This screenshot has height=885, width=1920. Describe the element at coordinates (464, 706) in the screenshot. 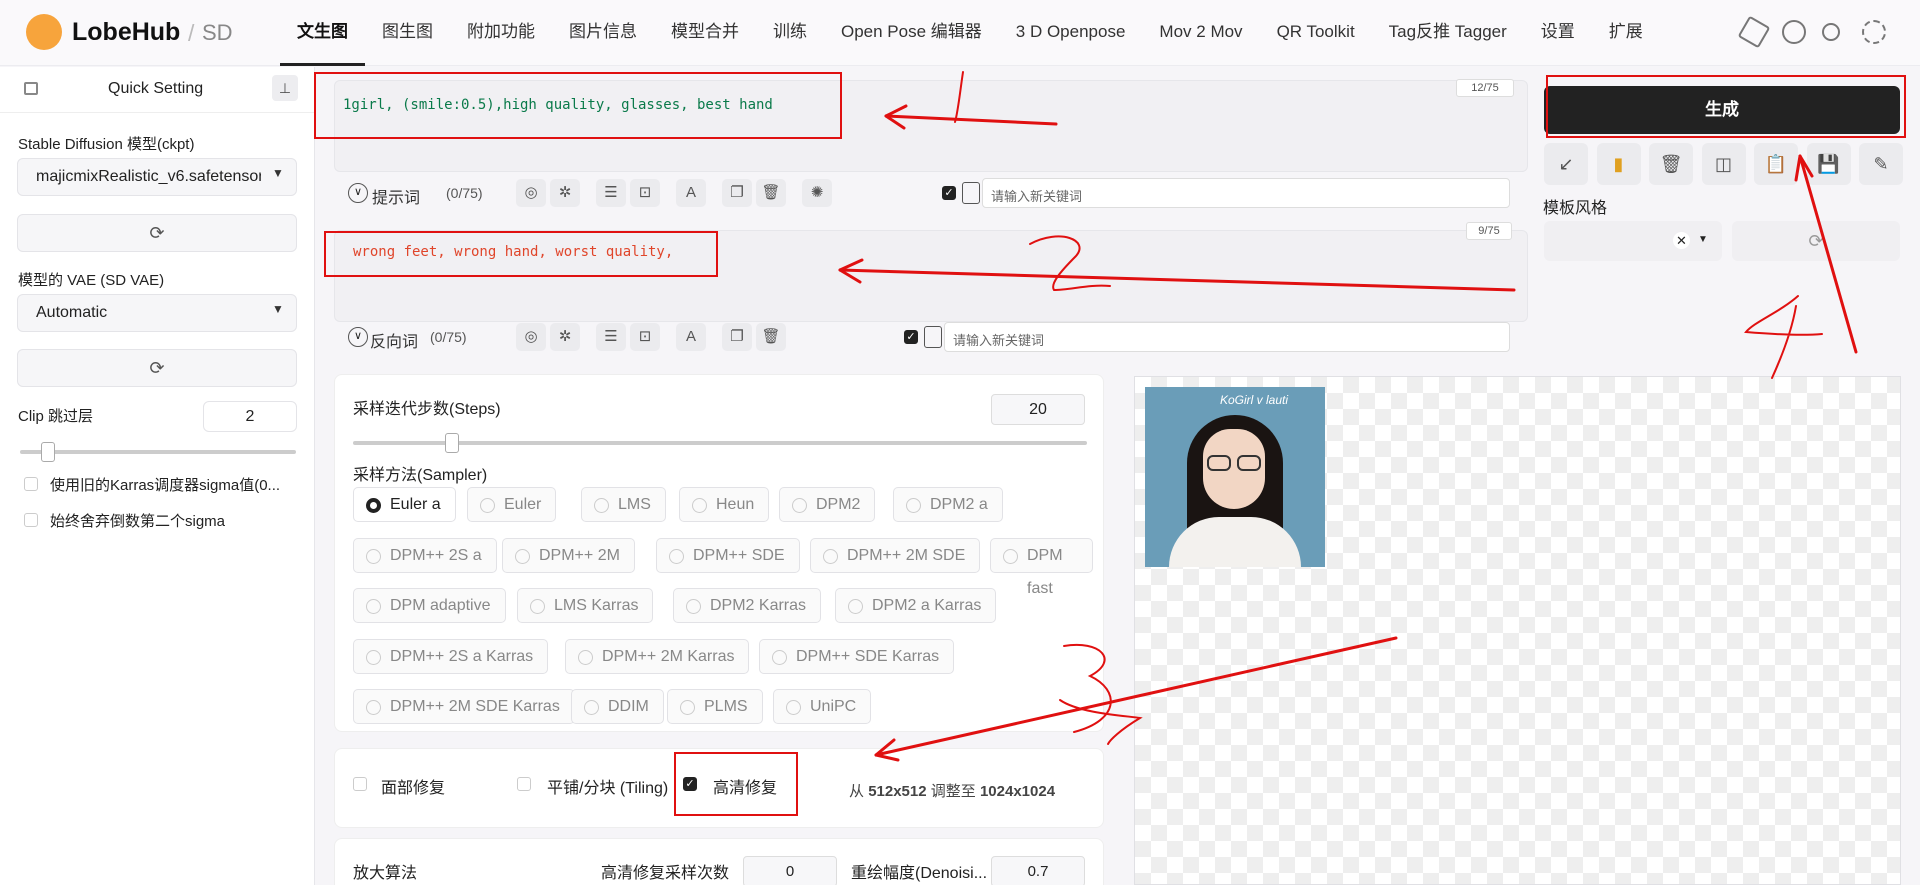

I see `sampler-option-18: DPM++ 2M SDE Karras` at that location.